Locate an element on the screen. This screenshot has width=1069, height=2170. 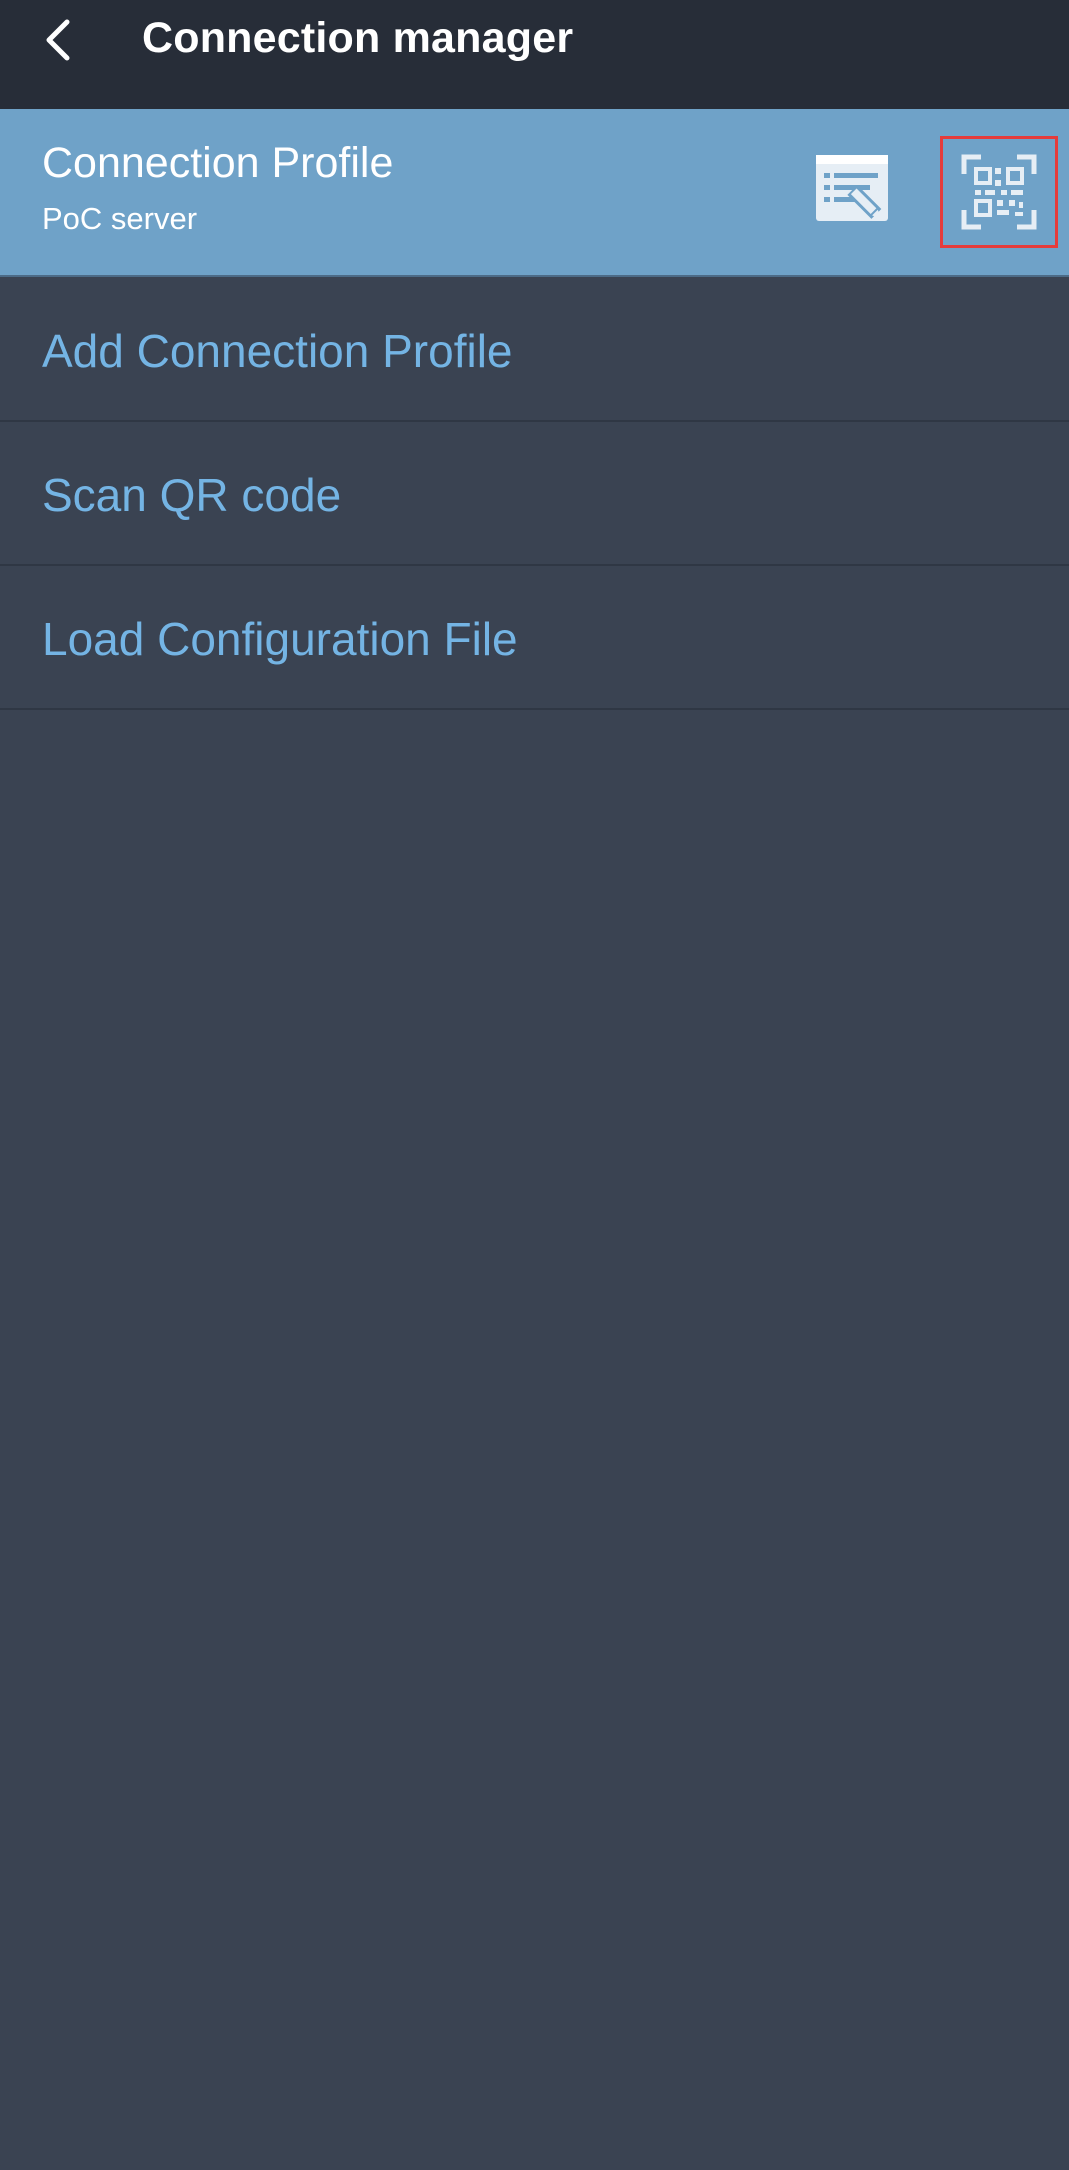
profile-name: Connection Profile is located at coordinates (218, 163).